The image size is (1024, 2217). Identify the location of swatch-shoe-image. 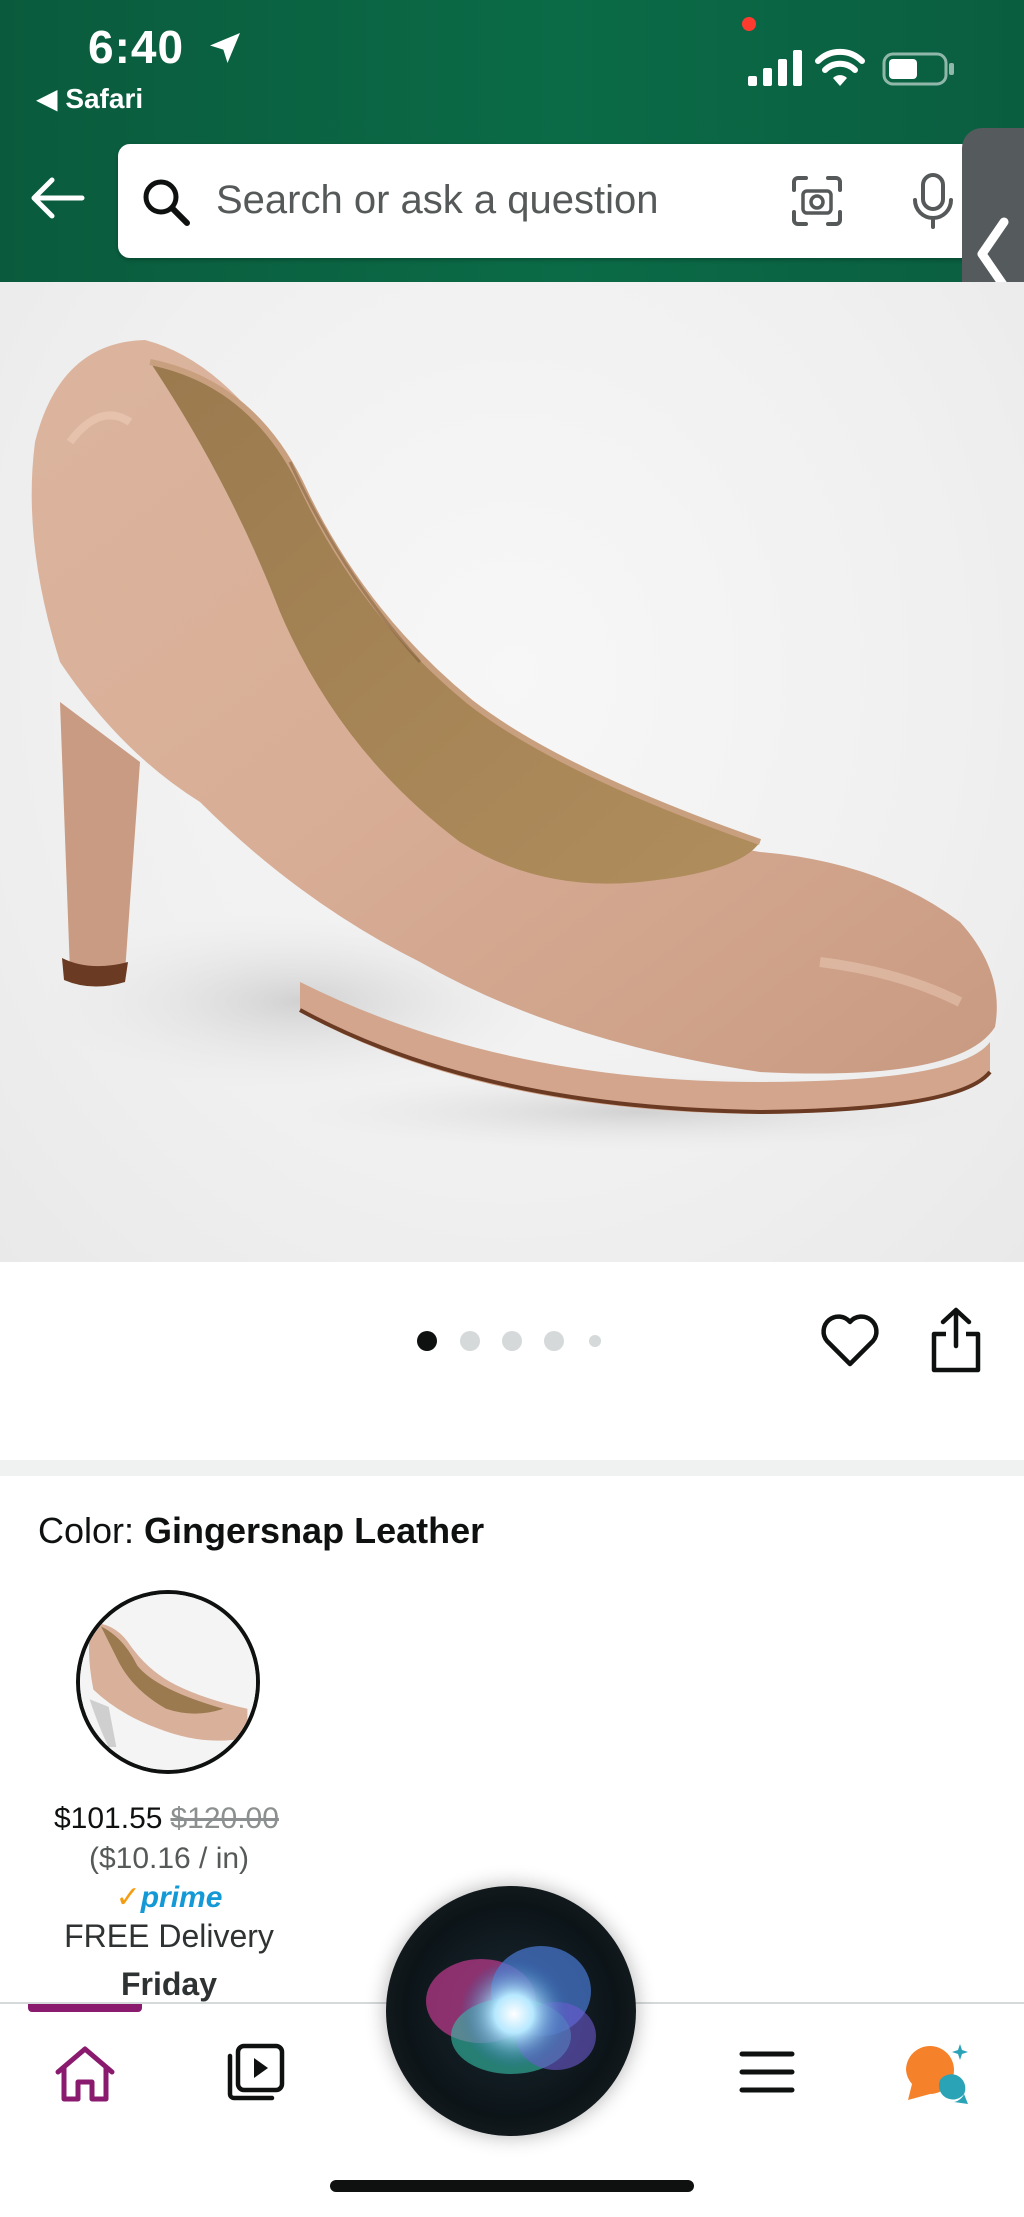
(168, 1682).